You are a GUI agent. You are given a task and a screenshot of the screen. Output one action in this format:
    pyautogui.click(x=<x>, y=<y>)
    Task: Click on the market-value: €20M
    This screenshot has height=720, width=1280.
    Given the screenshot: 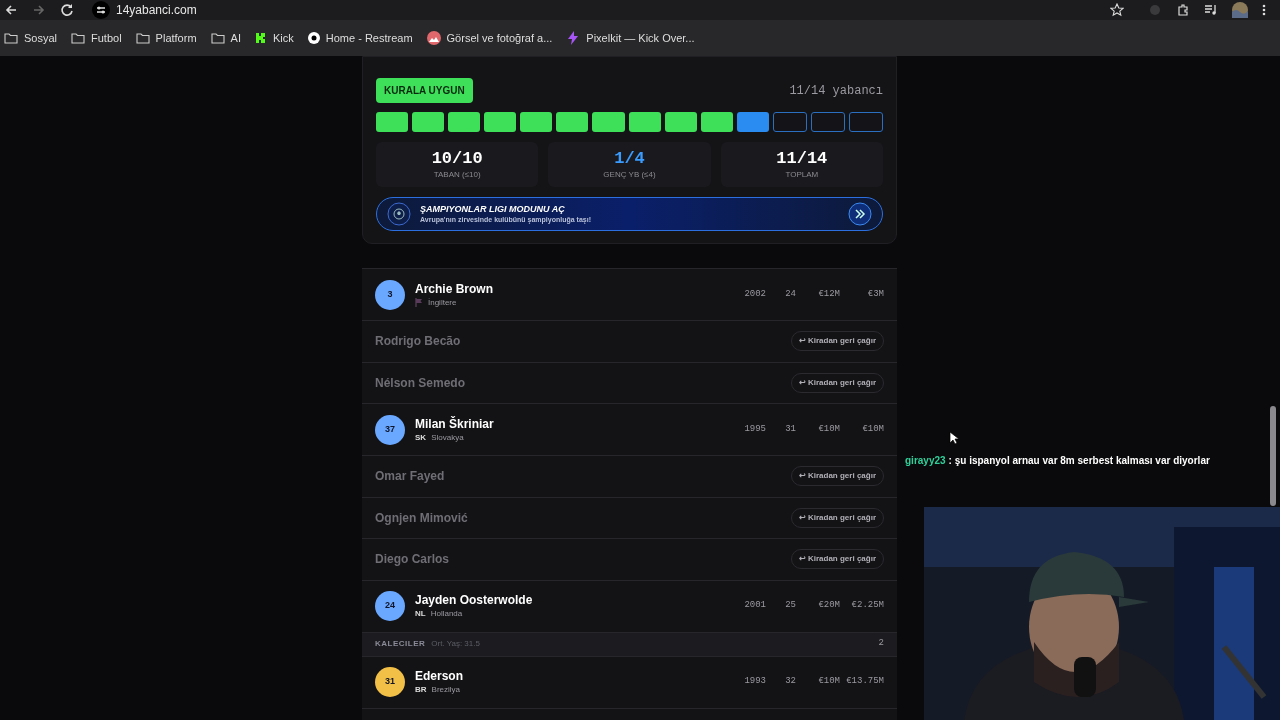 What is the action you would take?
    pyautogui.click(x=828, y=606)
    